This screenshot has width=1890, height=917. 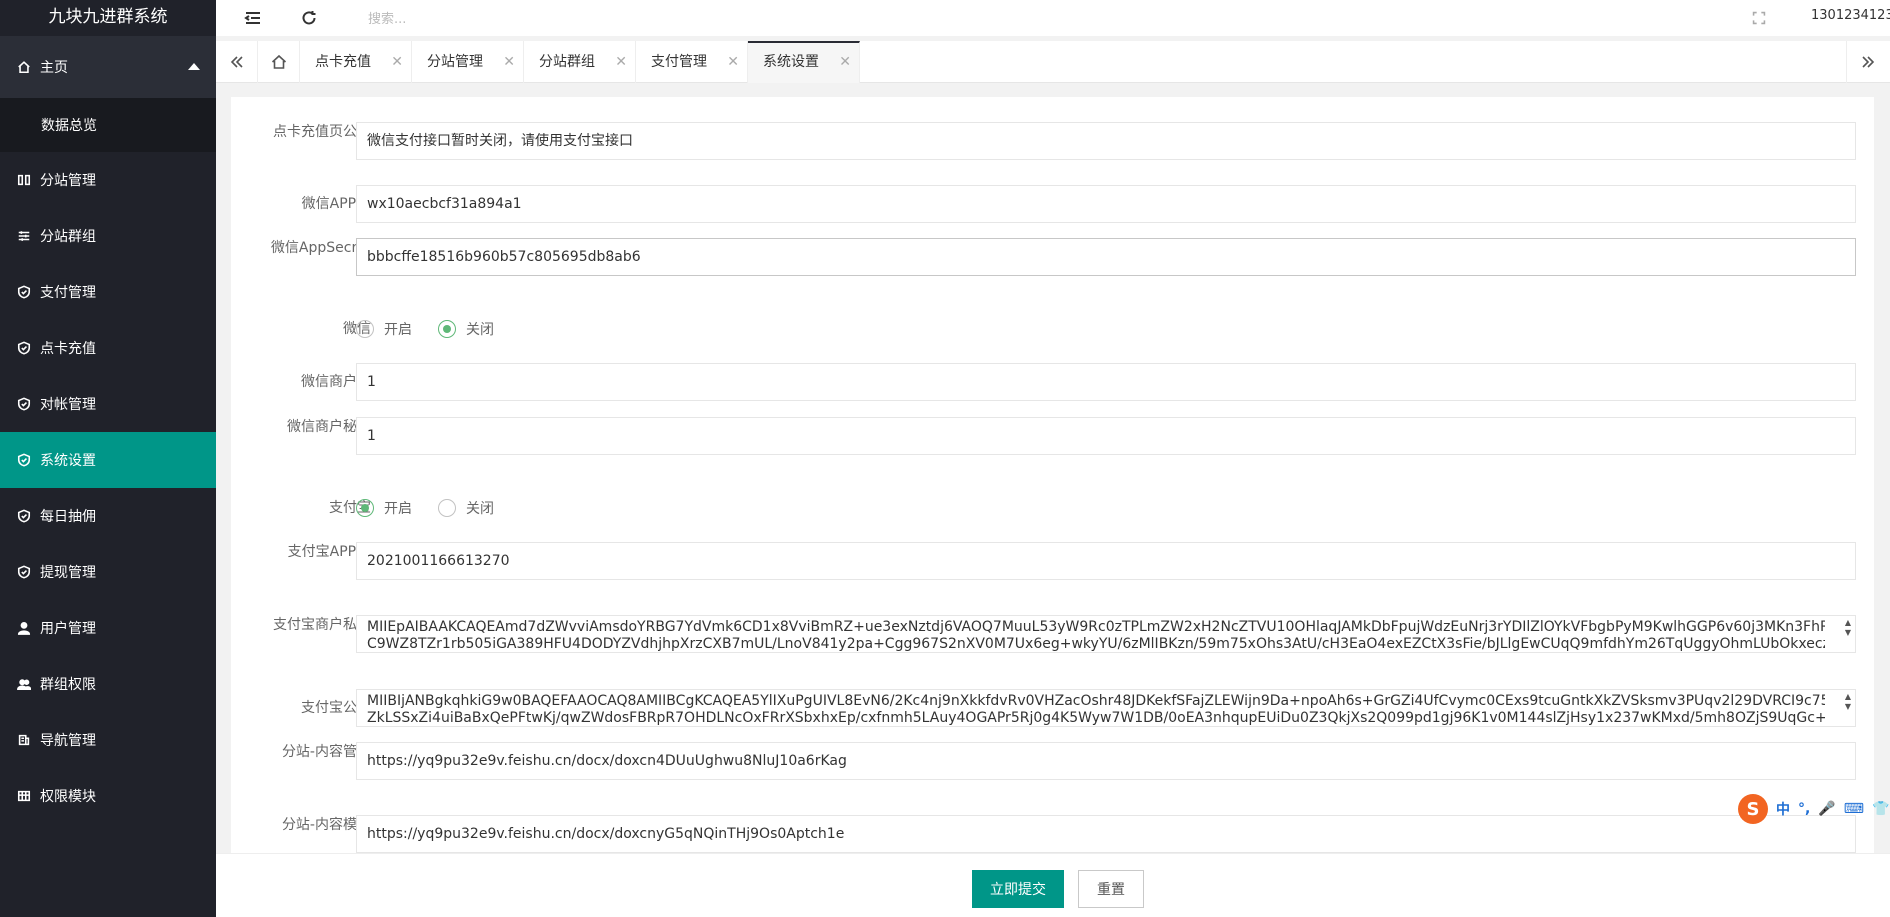 What do you see at coordinates (1018, 889) in the screenshot?
I see `submit-button: 立即提交` at bounding box center [1018, 889].